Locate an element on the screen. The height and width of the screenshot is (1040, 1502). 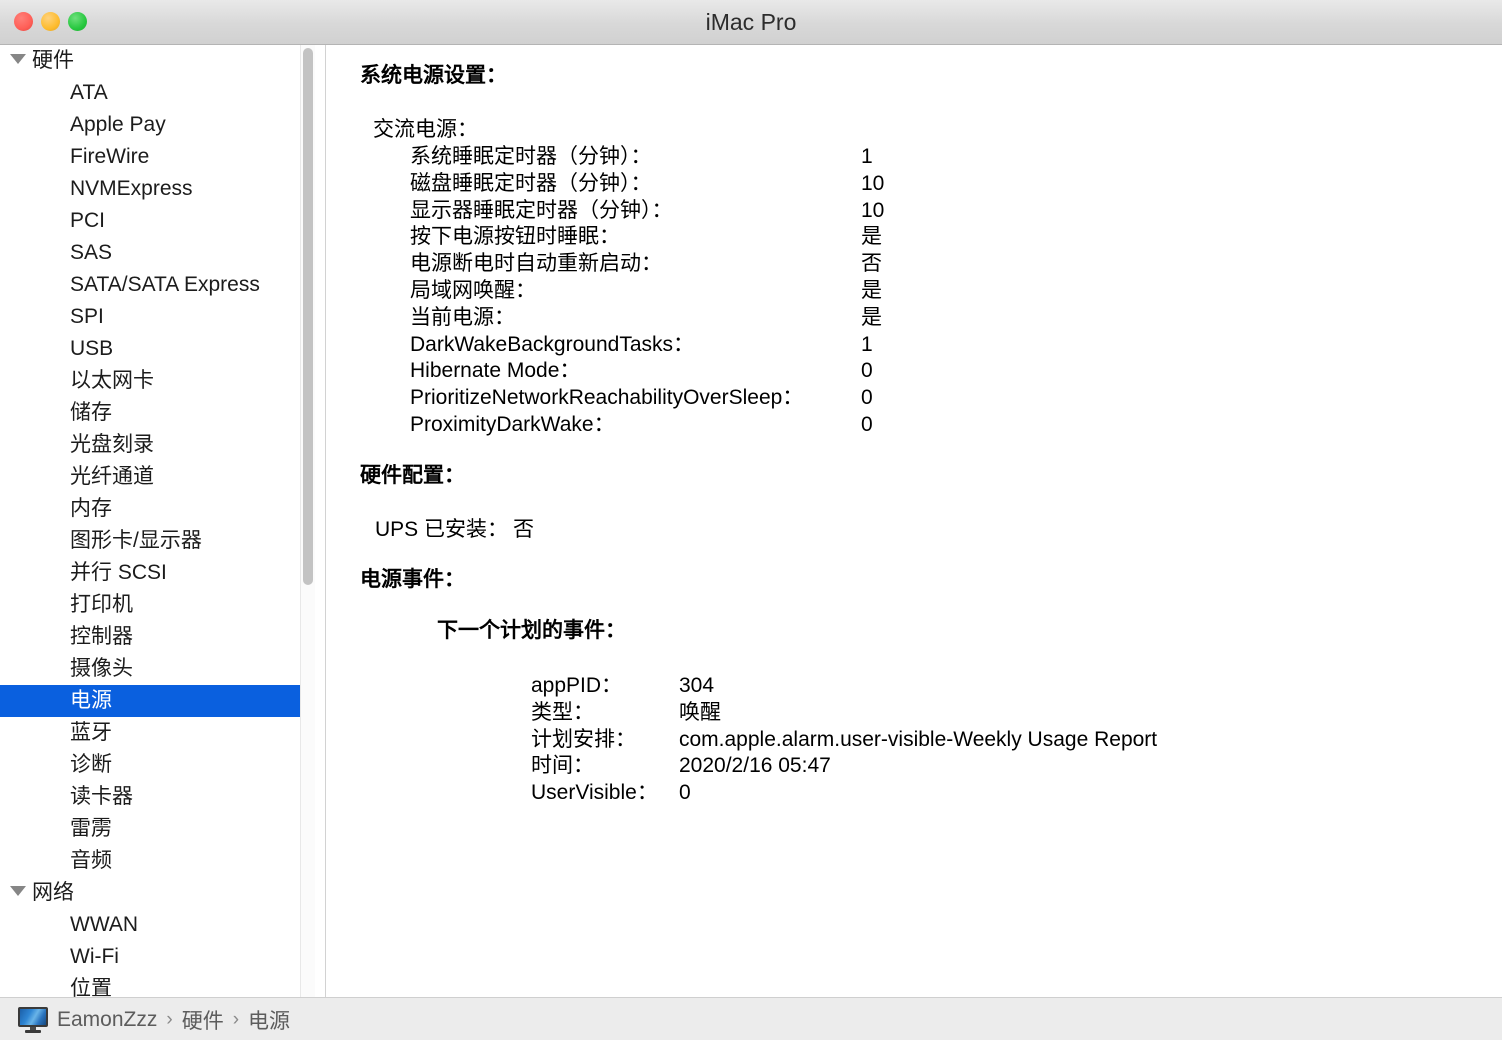
sidebar-item-label: 光纤通道 is located at coordinates (112, 476).